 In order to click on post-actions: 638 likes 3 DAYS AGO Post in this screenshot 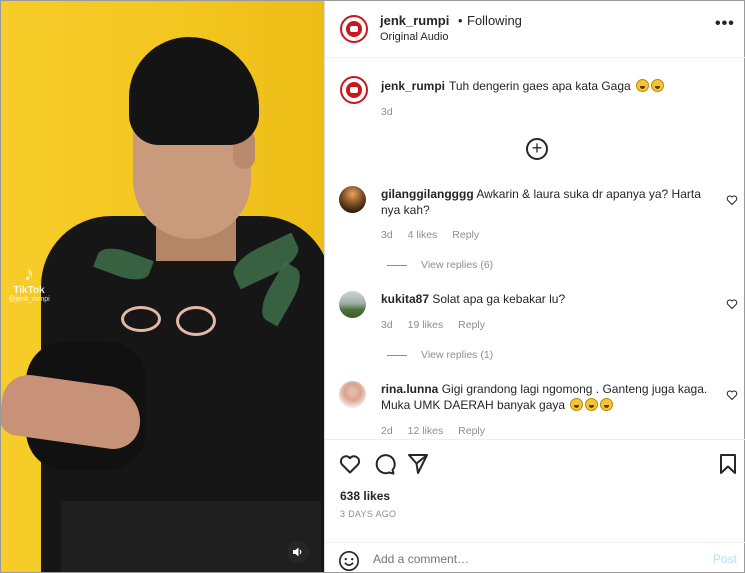, I will do `click(535, 506)`.